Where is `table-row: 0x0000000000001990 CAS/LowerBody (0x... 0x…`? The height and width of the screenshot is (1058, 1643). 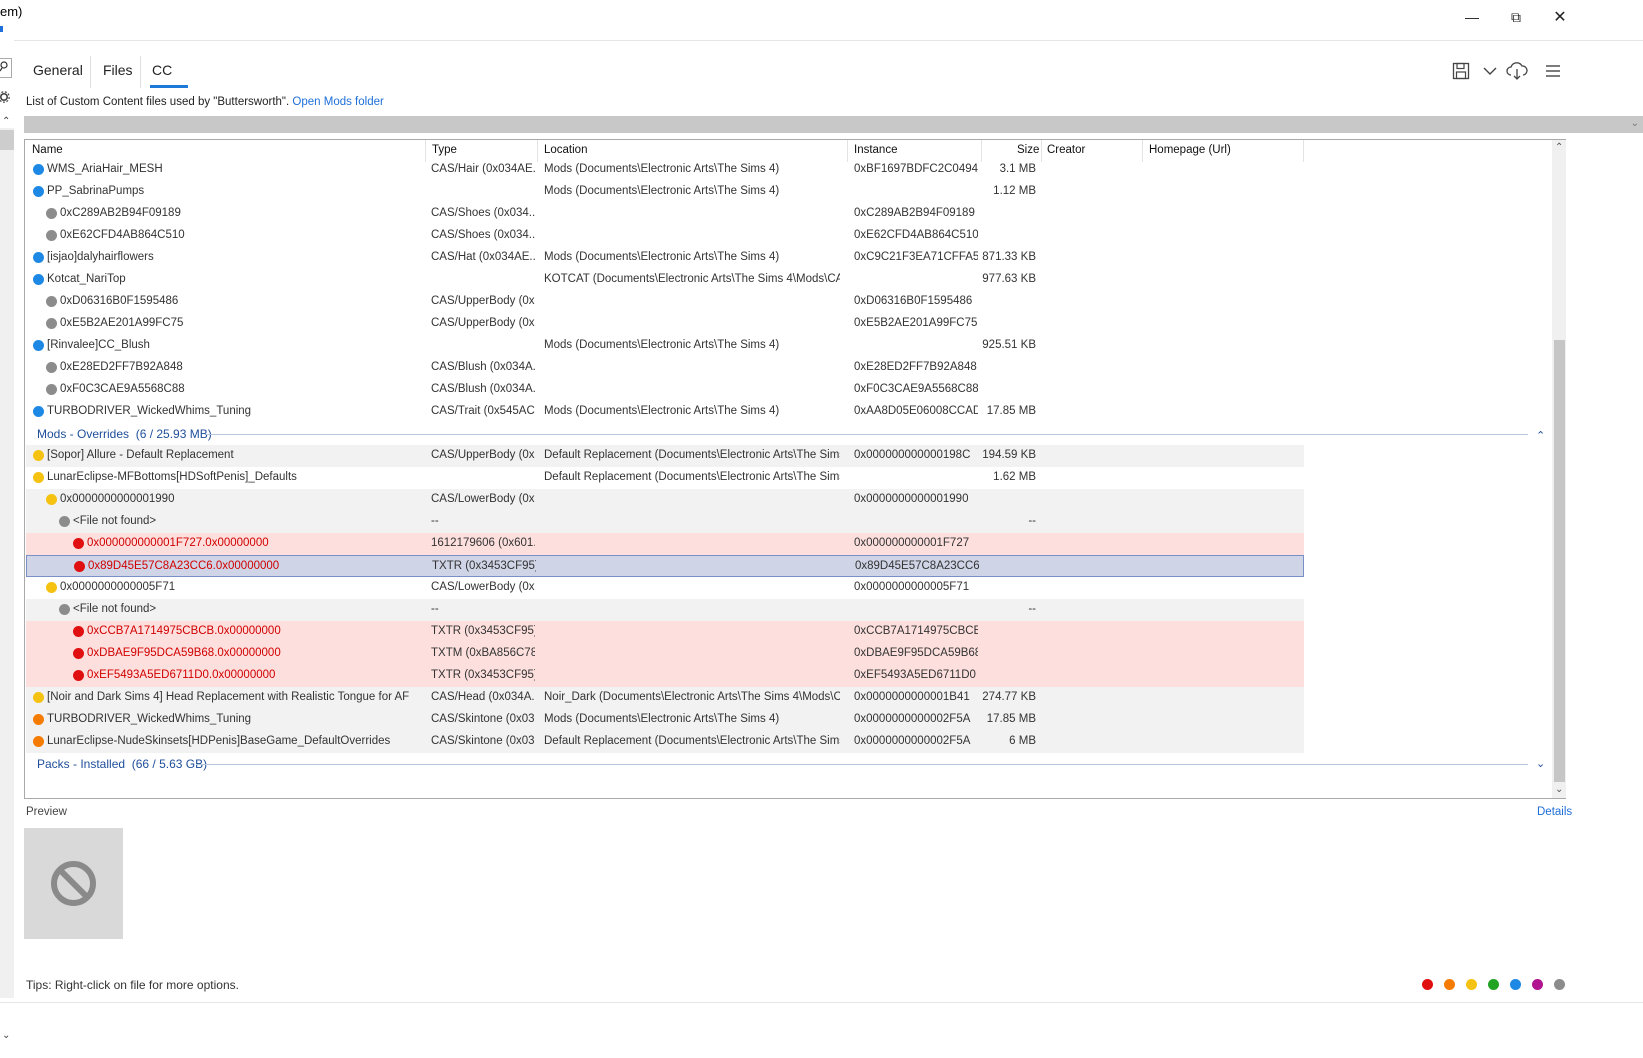 table-row: 0x0000000000001990 CAS/LowerBody (0x... 0x… is located at coordinates (665, 500).